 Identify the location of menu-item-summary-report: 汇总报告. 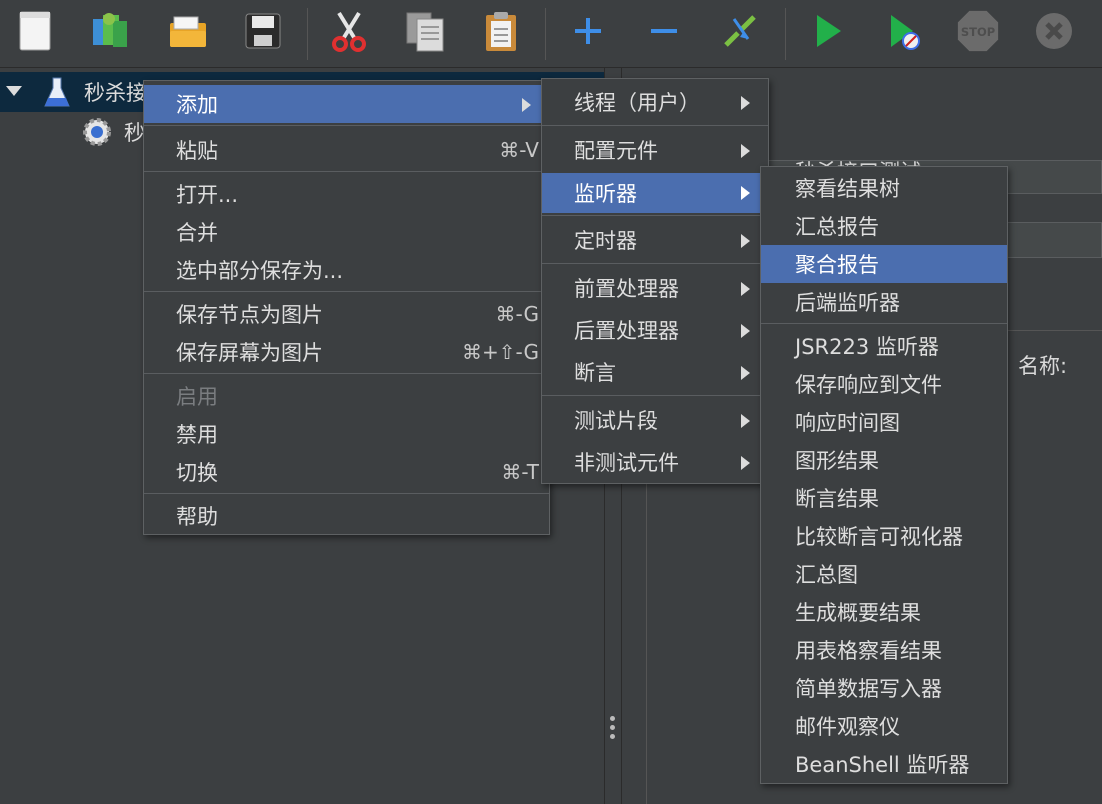
(884, 226).